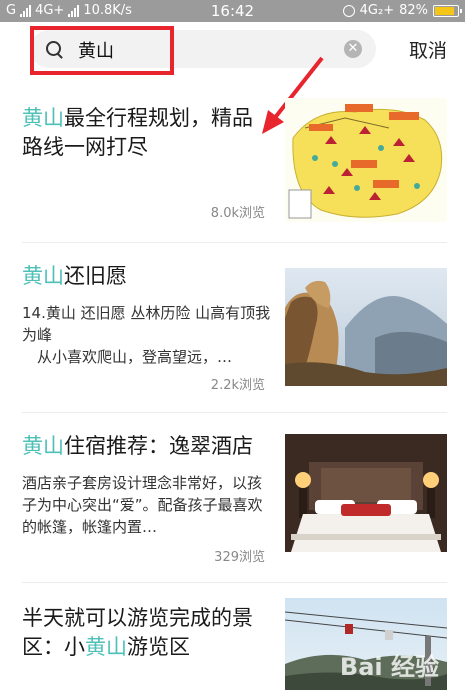  What do you see at coordinates (147, 133) in the screenshot?
I see `article-title: 黄山最全行程规划，精品路线一网打尽` at bounding box center [147, 133].